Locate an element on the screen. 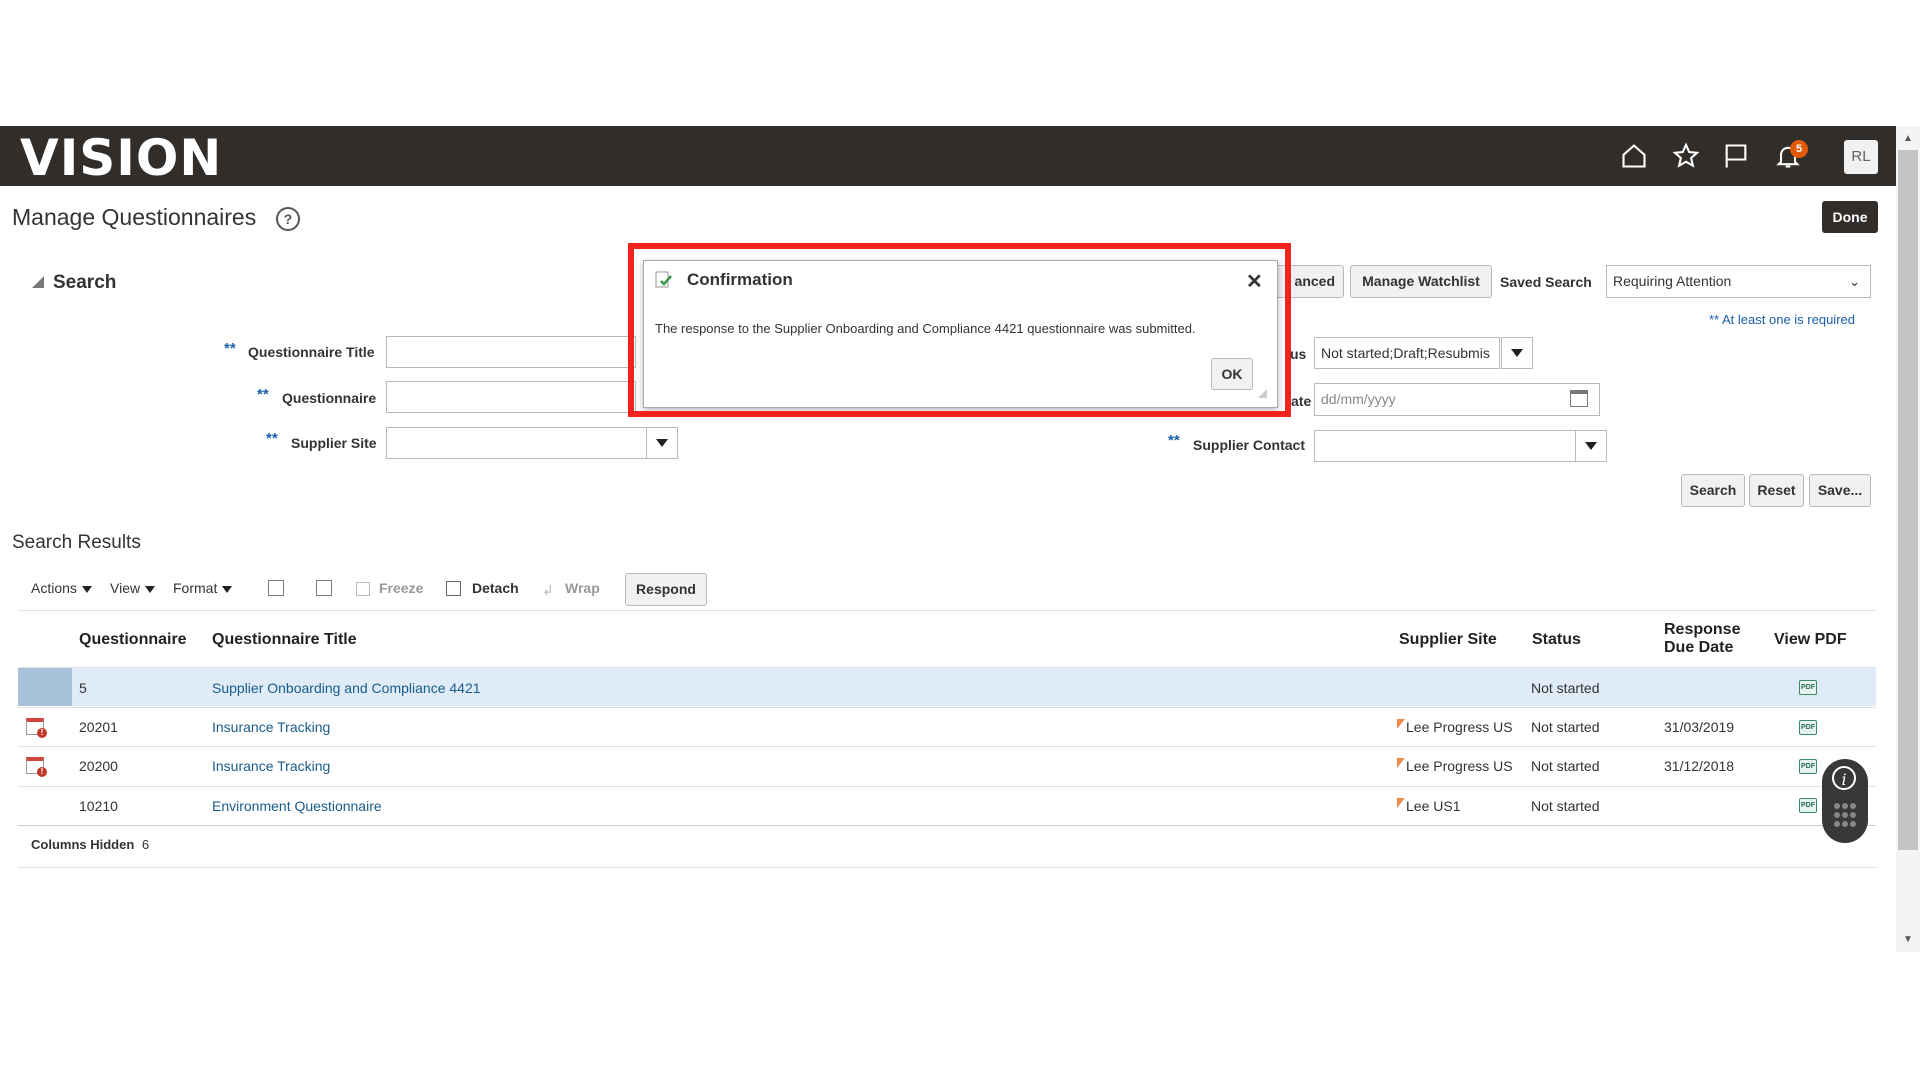 This screenshot has width=1920, height=1080. status-value: Not started;Draft;Resubmis is located at coordinates (1405, 353).